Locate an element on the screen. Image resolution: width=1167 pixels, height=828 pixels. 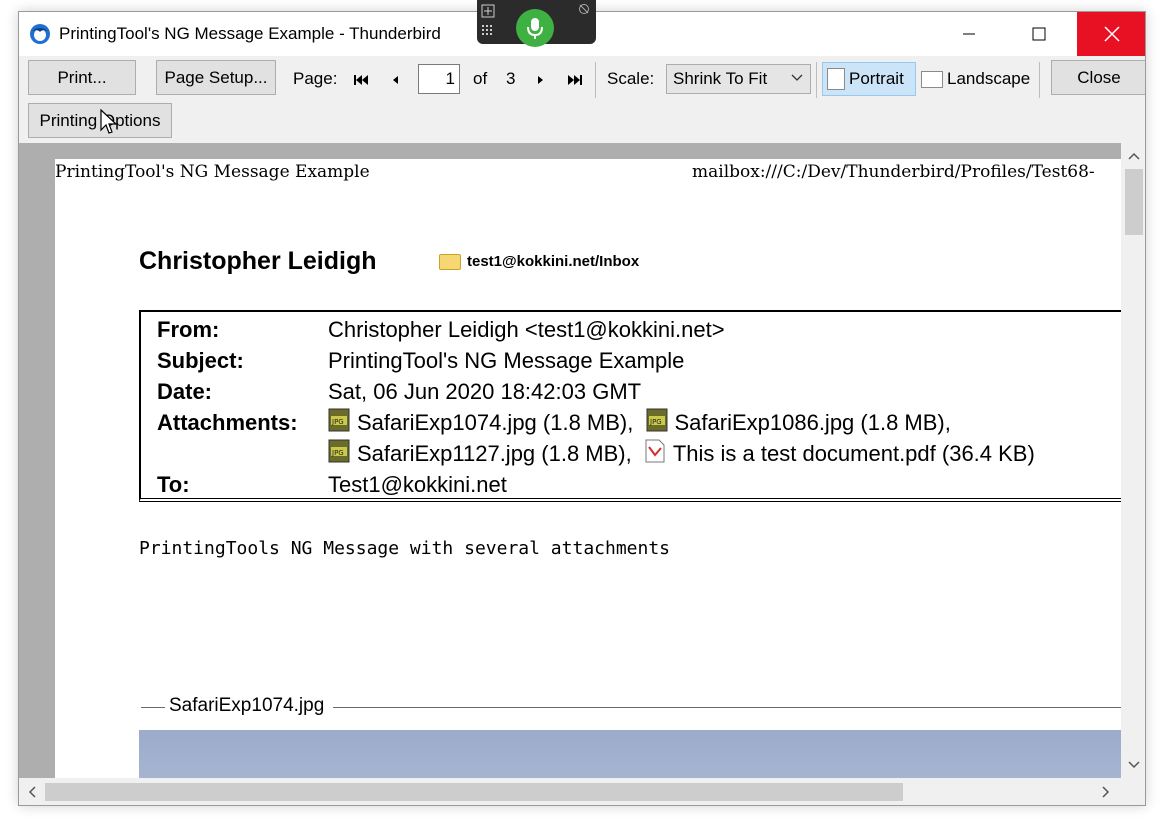
maximize-button is located at coordinates (1039, 34).